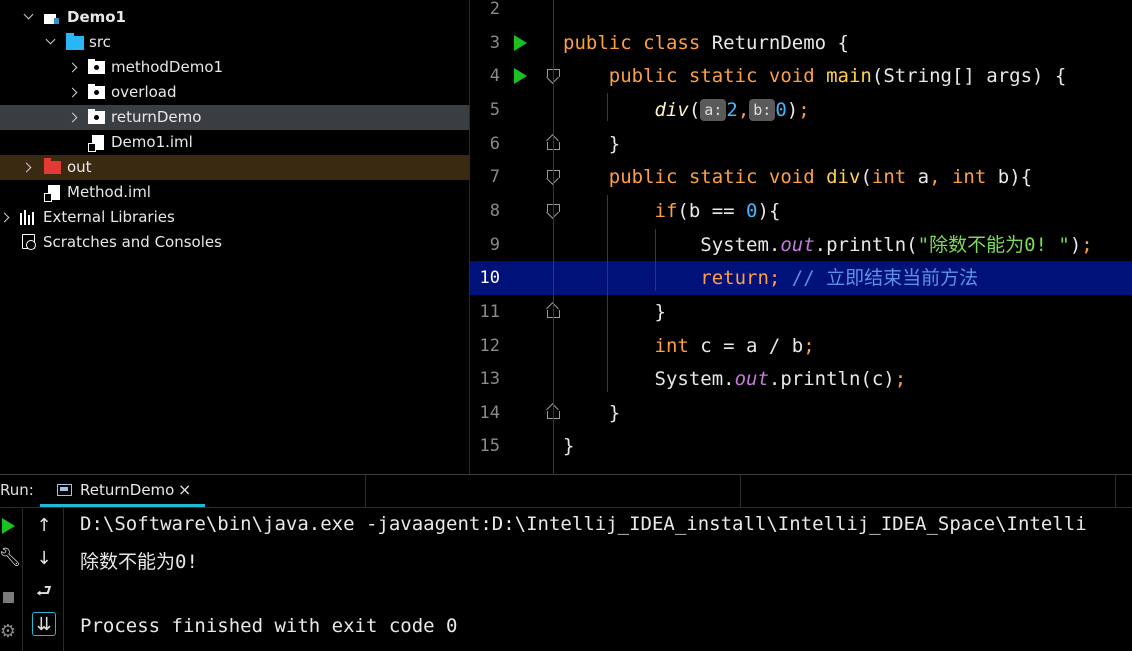 This screenshot has height=651, width=1132. What do you see at coordinates (29, 217) in the screenshot?
I see `library-icon` at bounding box center [29, 217].